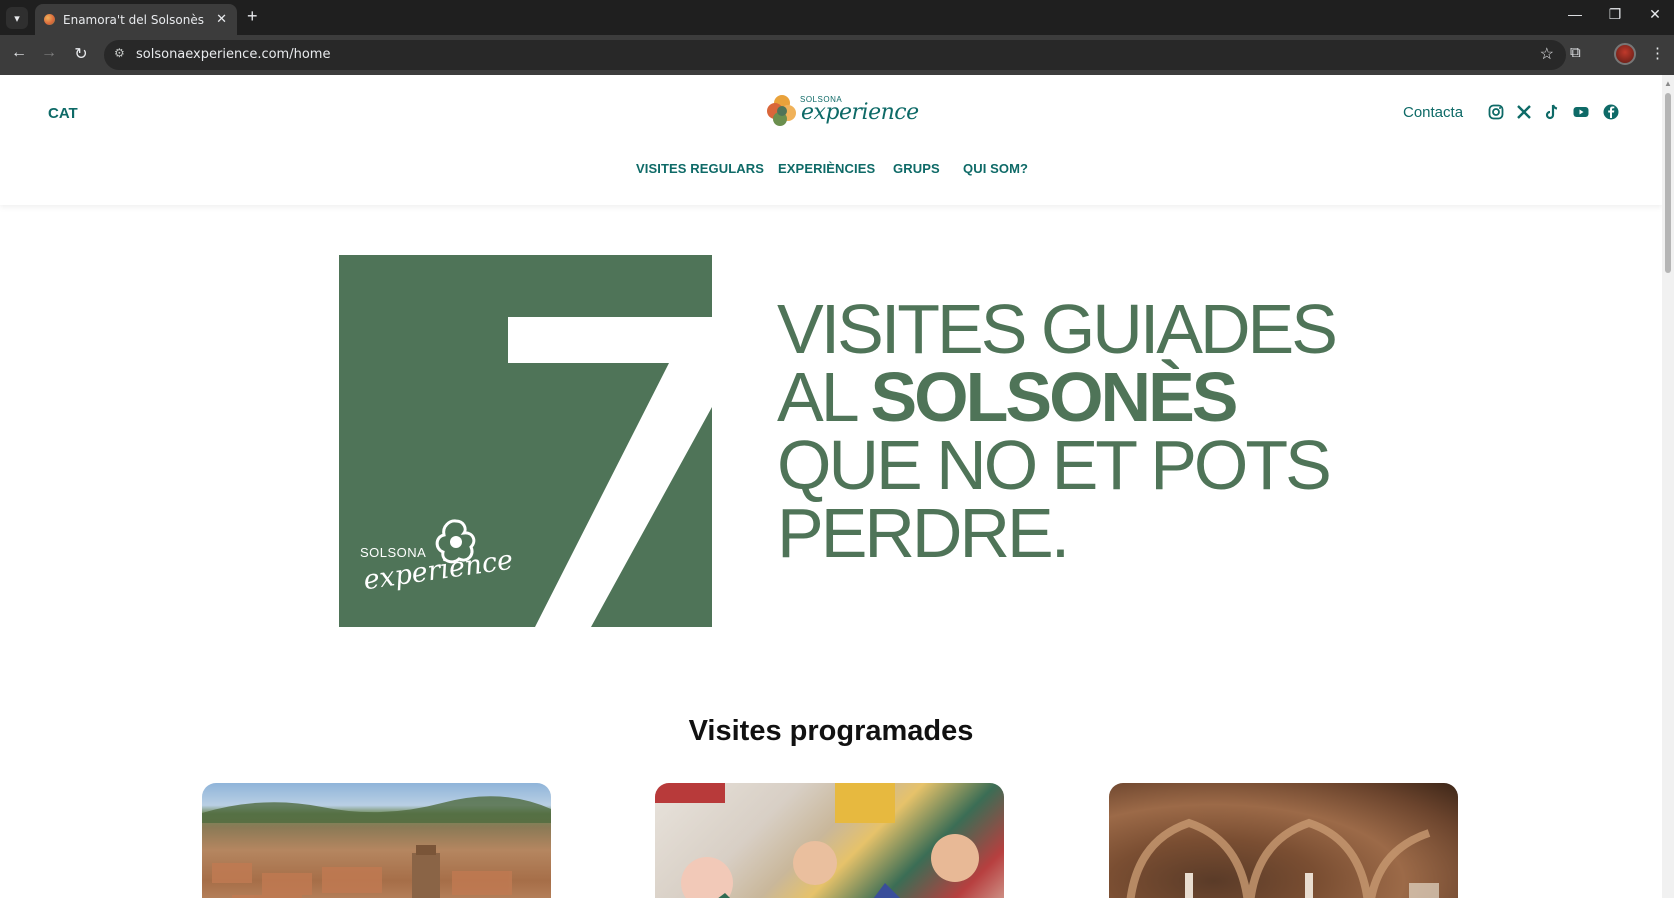 This screenshot has width=1674, height=898. What do you see at coordinates (1433, 112) in the screenshot?
I see `contact-link: Contacta` at bounding box center [1433, 112].